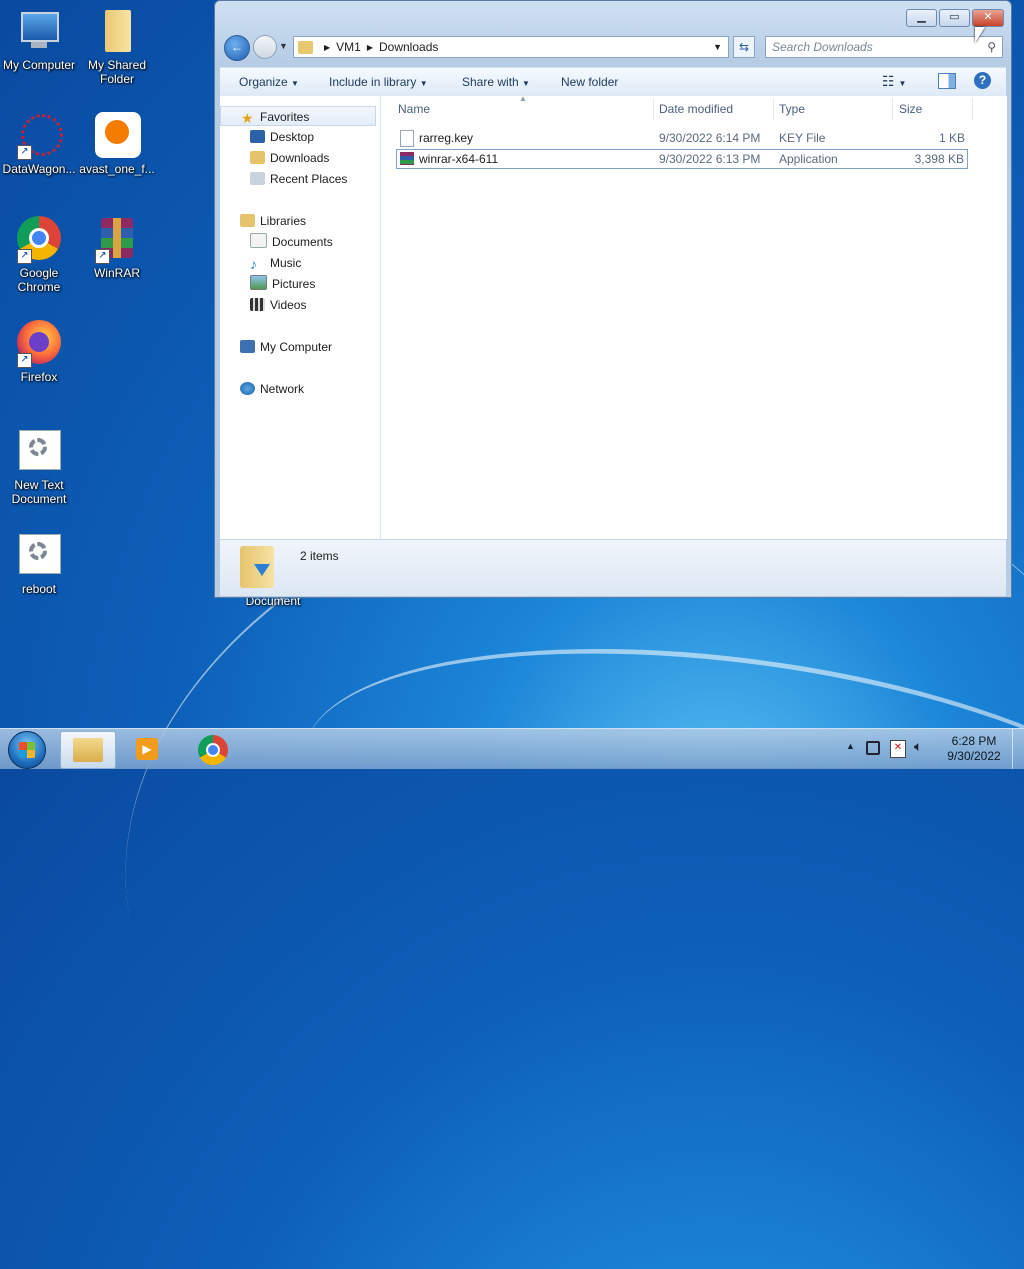 This screenshot has height=1269, width=1024. What do you see at coordinates (272, 389) in the screenshot?
I see `nav-network: Network` at bounding box center [272, 389].